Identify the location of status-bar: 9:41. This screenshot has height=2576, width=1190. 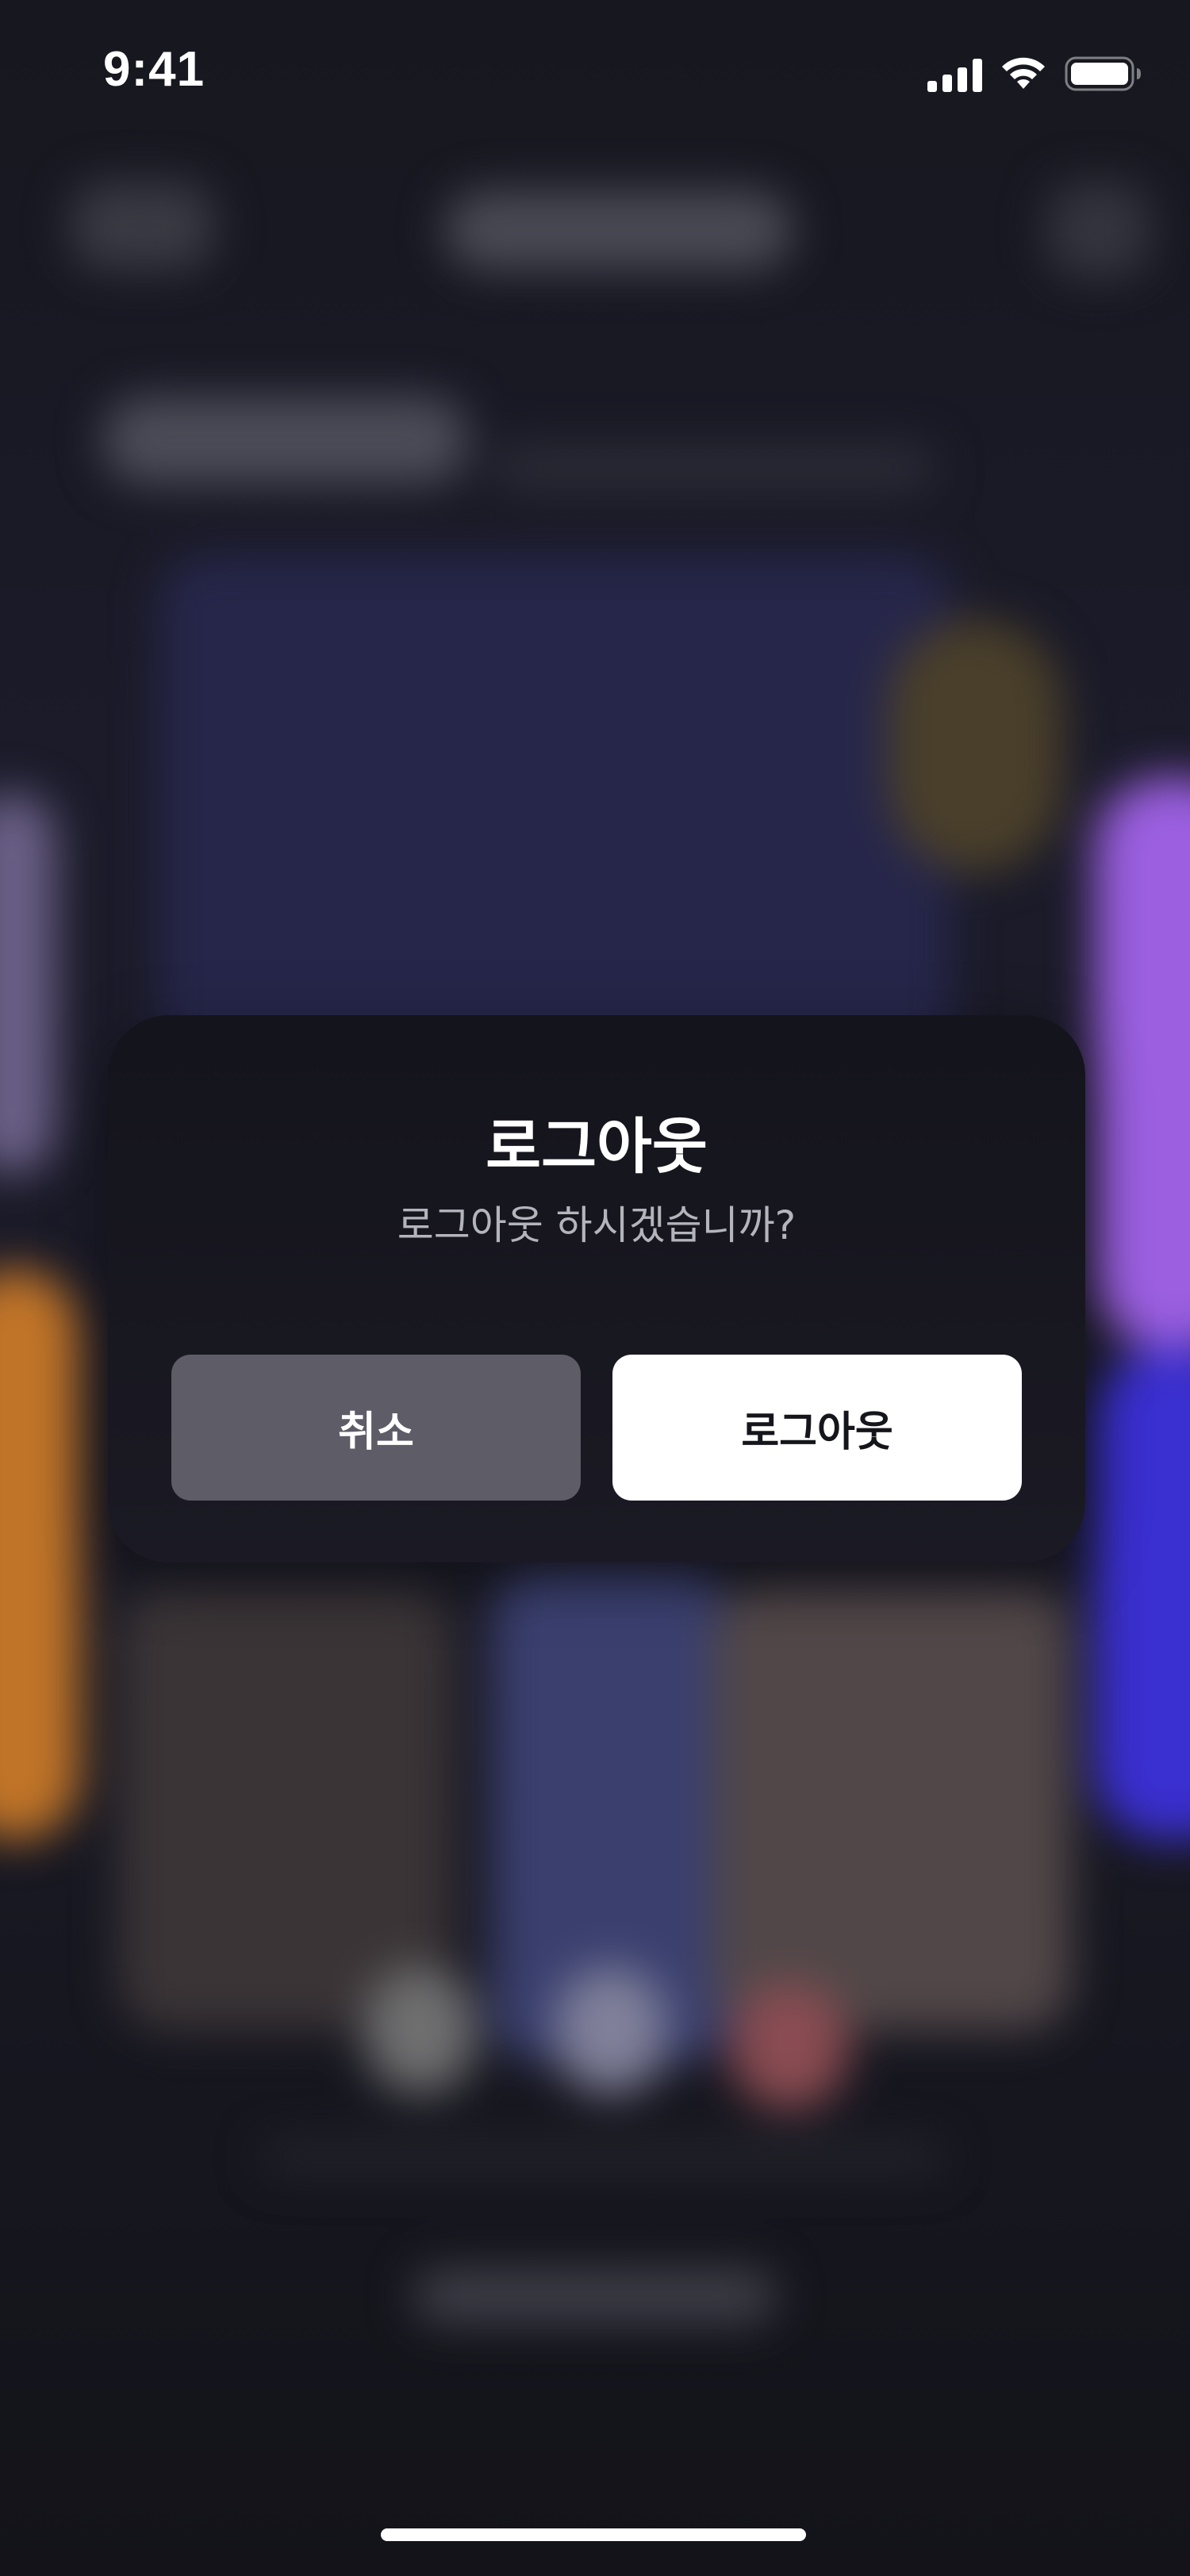
(595, 72).